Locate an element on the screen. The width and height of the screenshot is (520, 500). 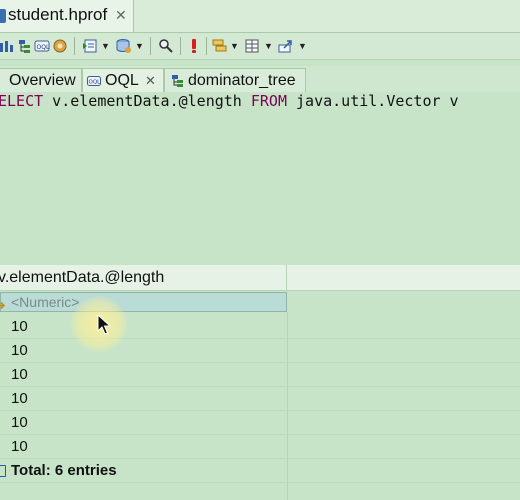
tab-overview: Overview is located at coordinates (41, 80).